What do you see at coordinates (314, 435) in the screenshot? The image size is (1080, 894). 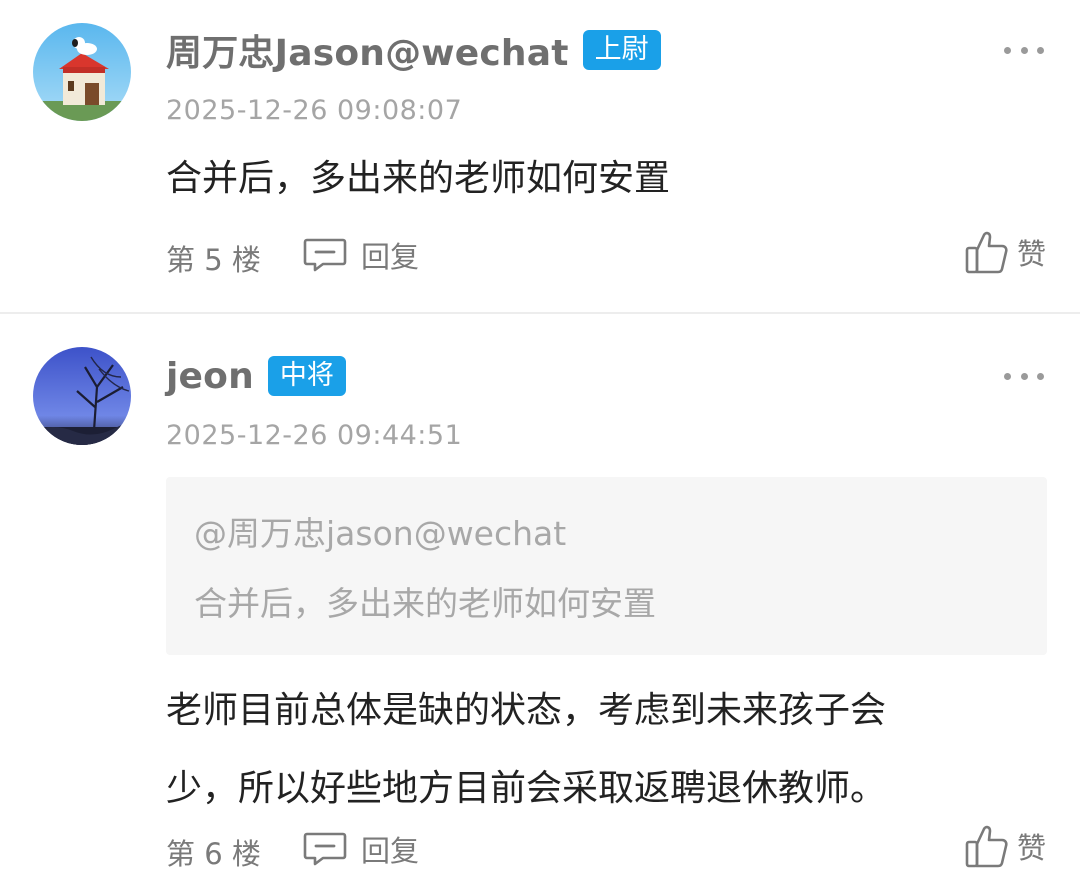 I see `timestamp: 2025-12-26 09:44:51` at bounding box center [314, 435].